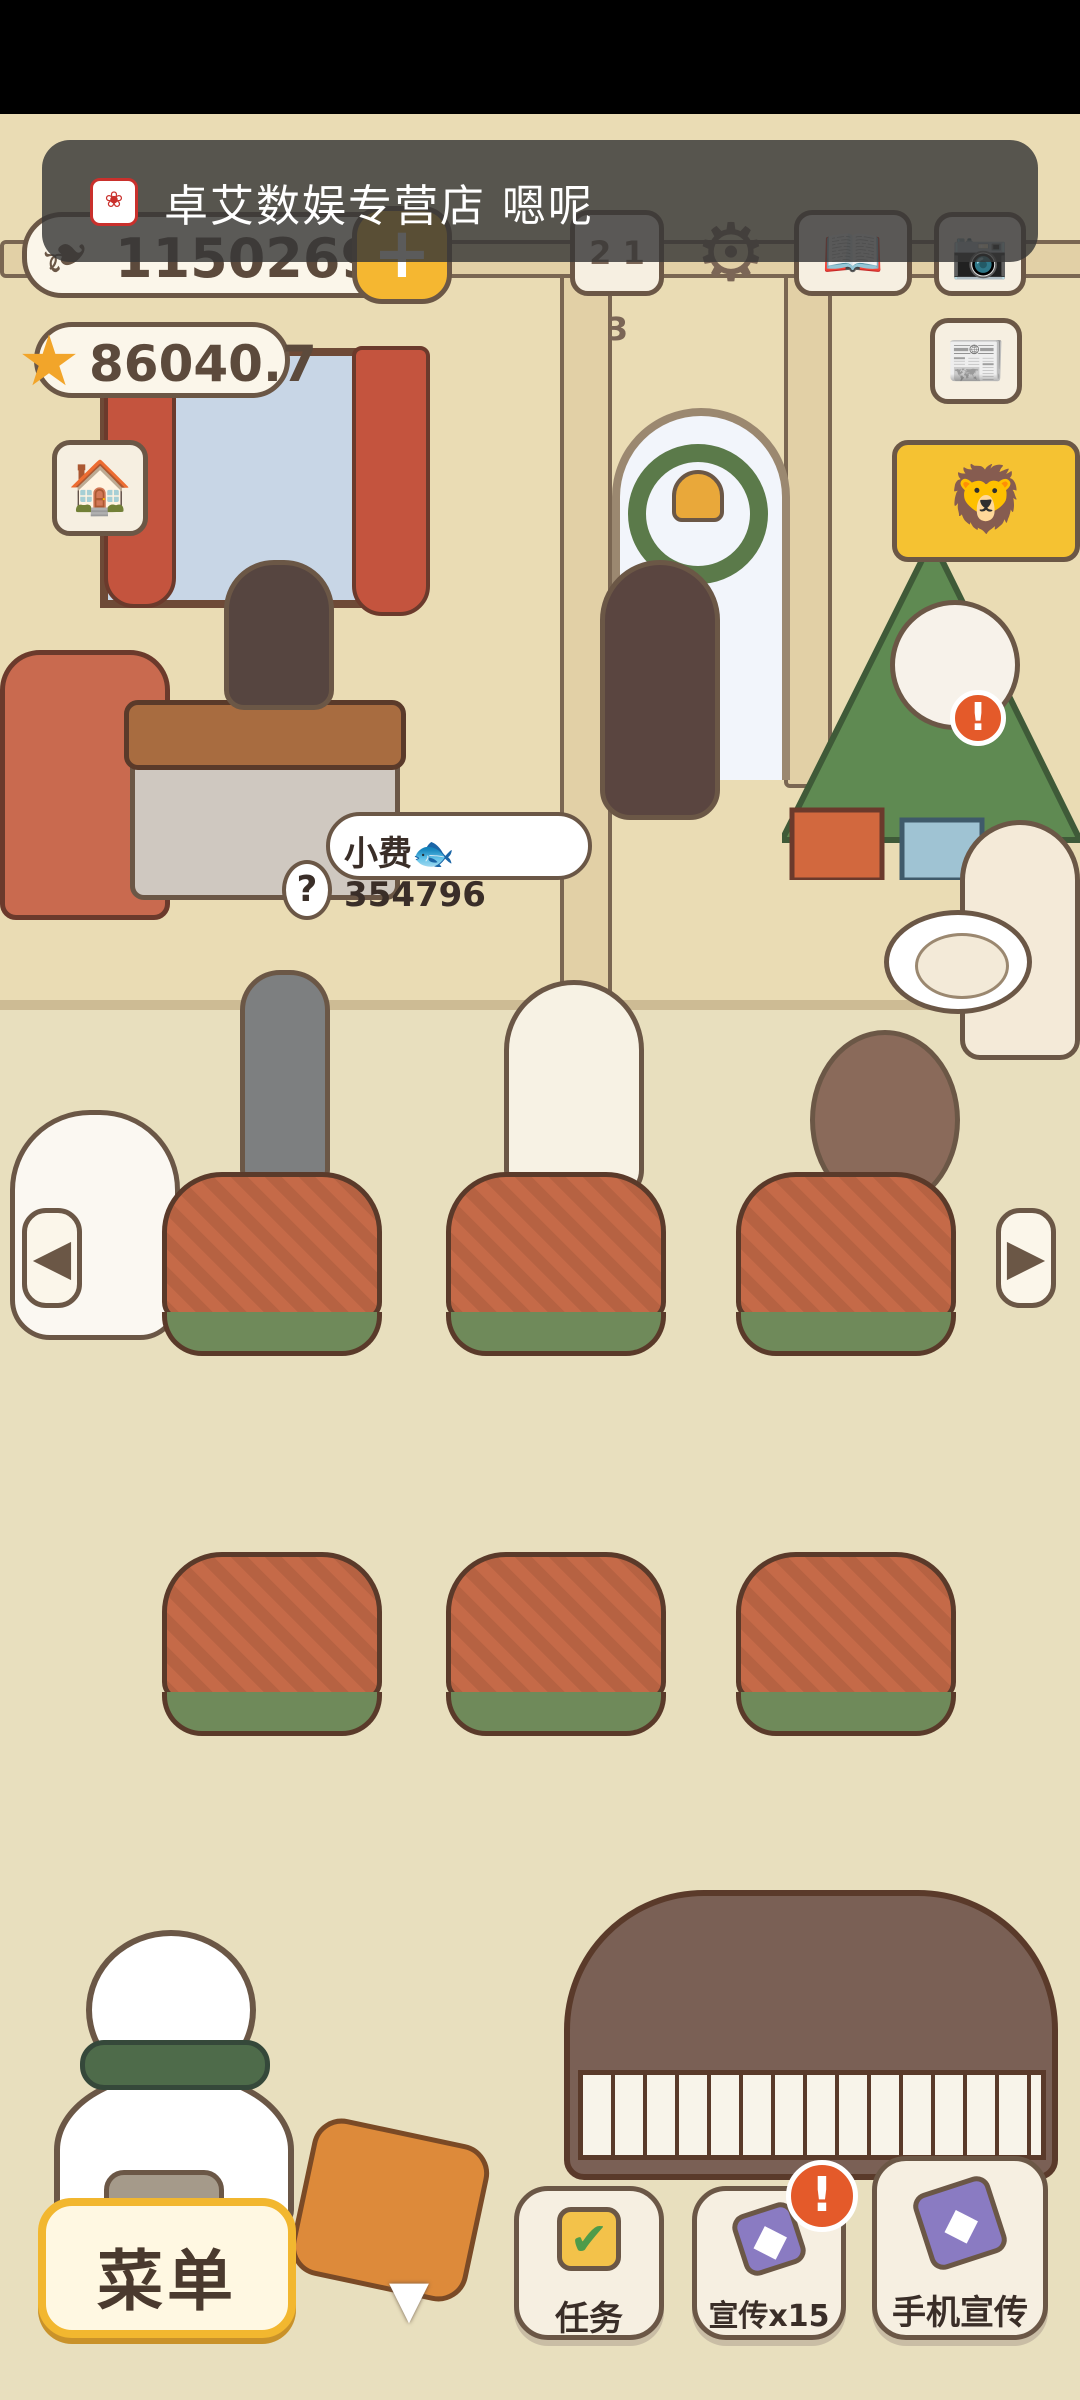  I want to click on fireplace-mantel, so click(265, 735).